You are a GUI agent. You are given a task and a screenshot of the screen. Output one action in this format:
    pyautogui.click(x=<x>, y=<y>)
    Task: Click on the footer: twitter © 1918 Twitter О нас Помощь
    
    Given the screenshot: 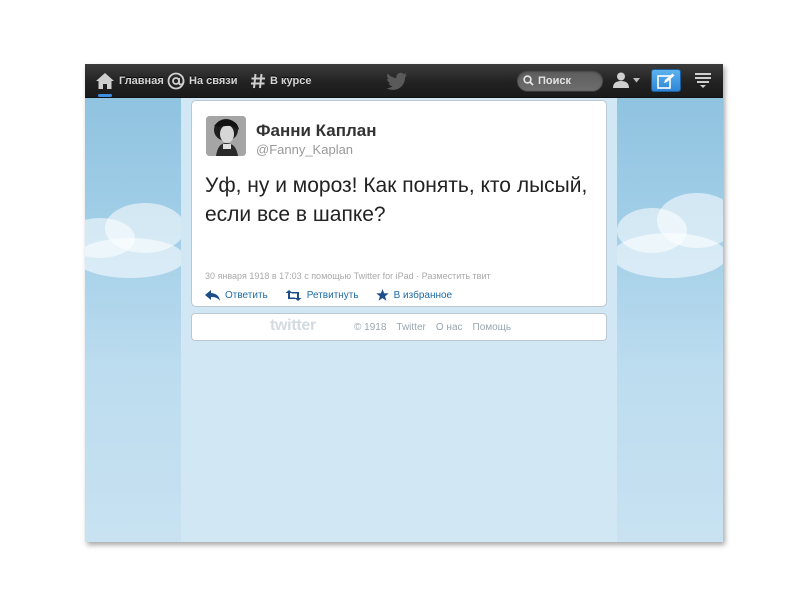 What is the action you would take?
    pyautogui.click(x=399, y=327)
    